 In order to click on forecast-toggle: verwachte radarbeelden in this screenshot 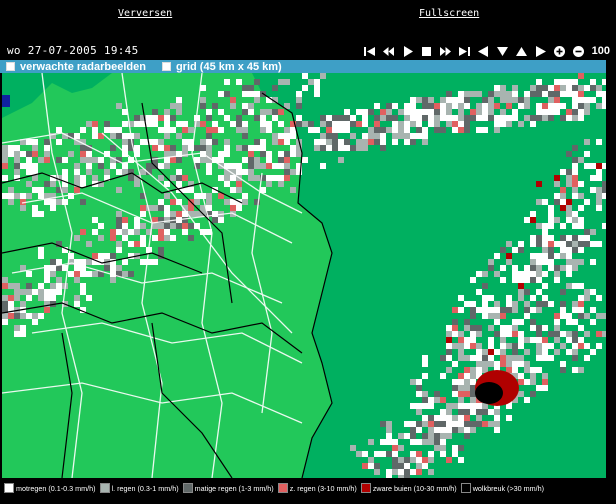, I will do `click(76, 67)`.